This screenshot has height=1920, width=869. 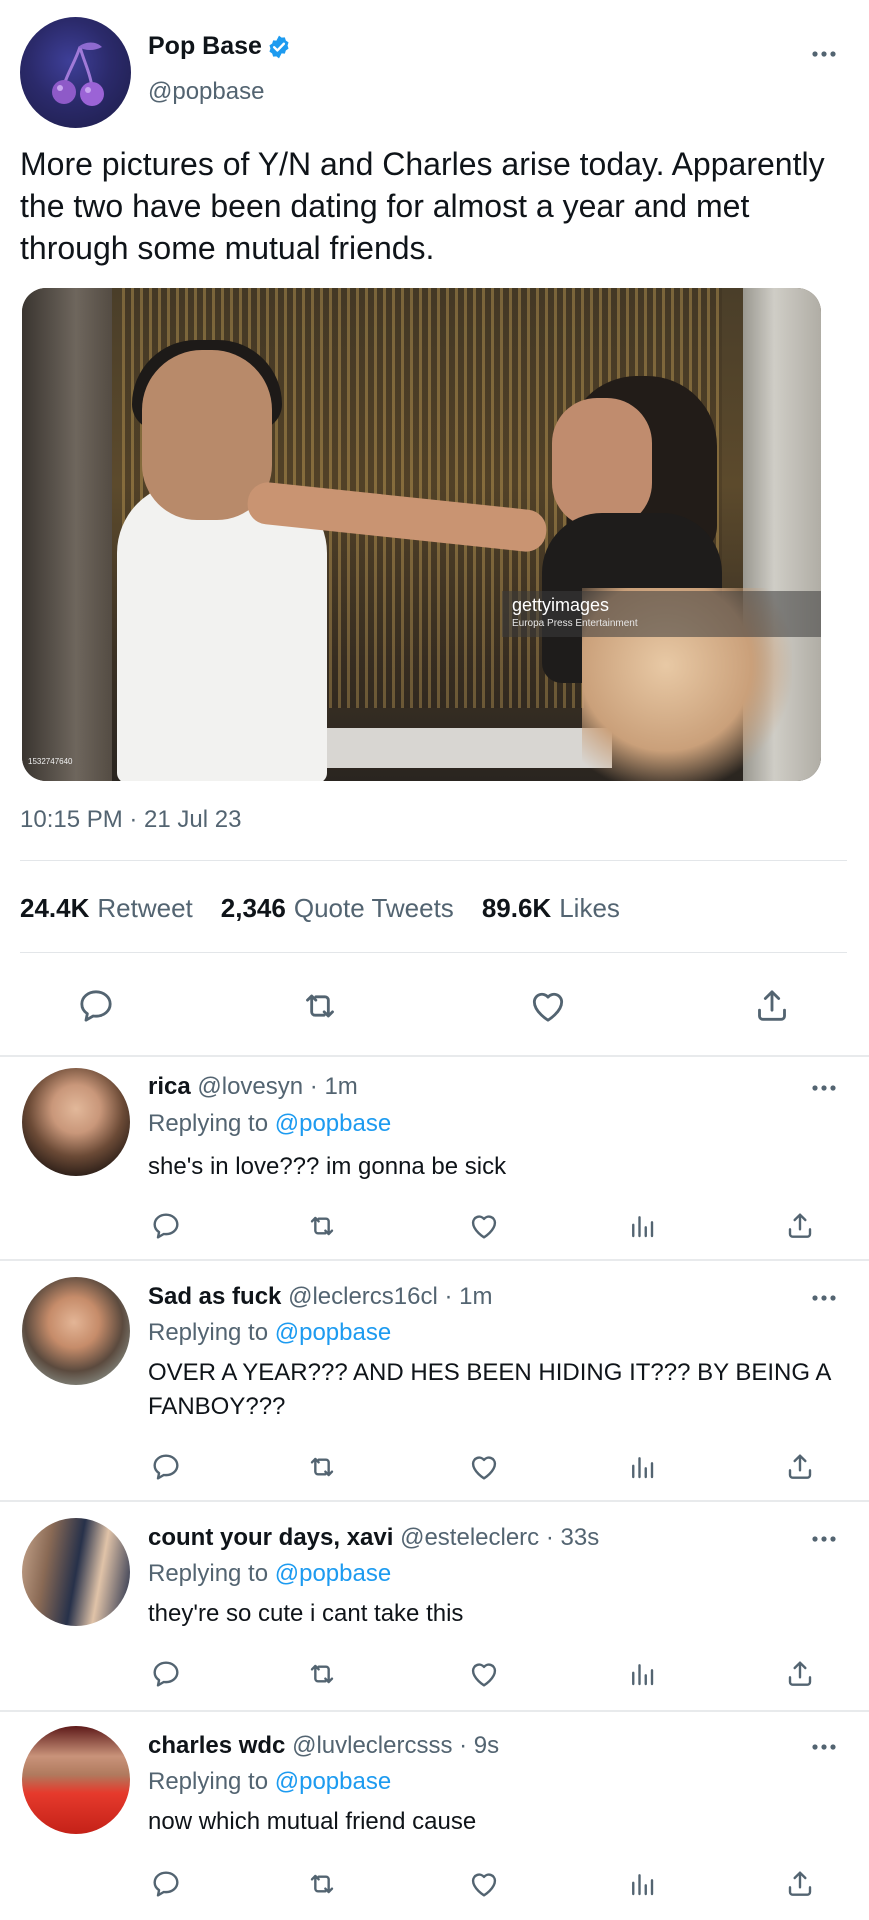 I want to click on cherries-icon, so click(x=78, y=74).